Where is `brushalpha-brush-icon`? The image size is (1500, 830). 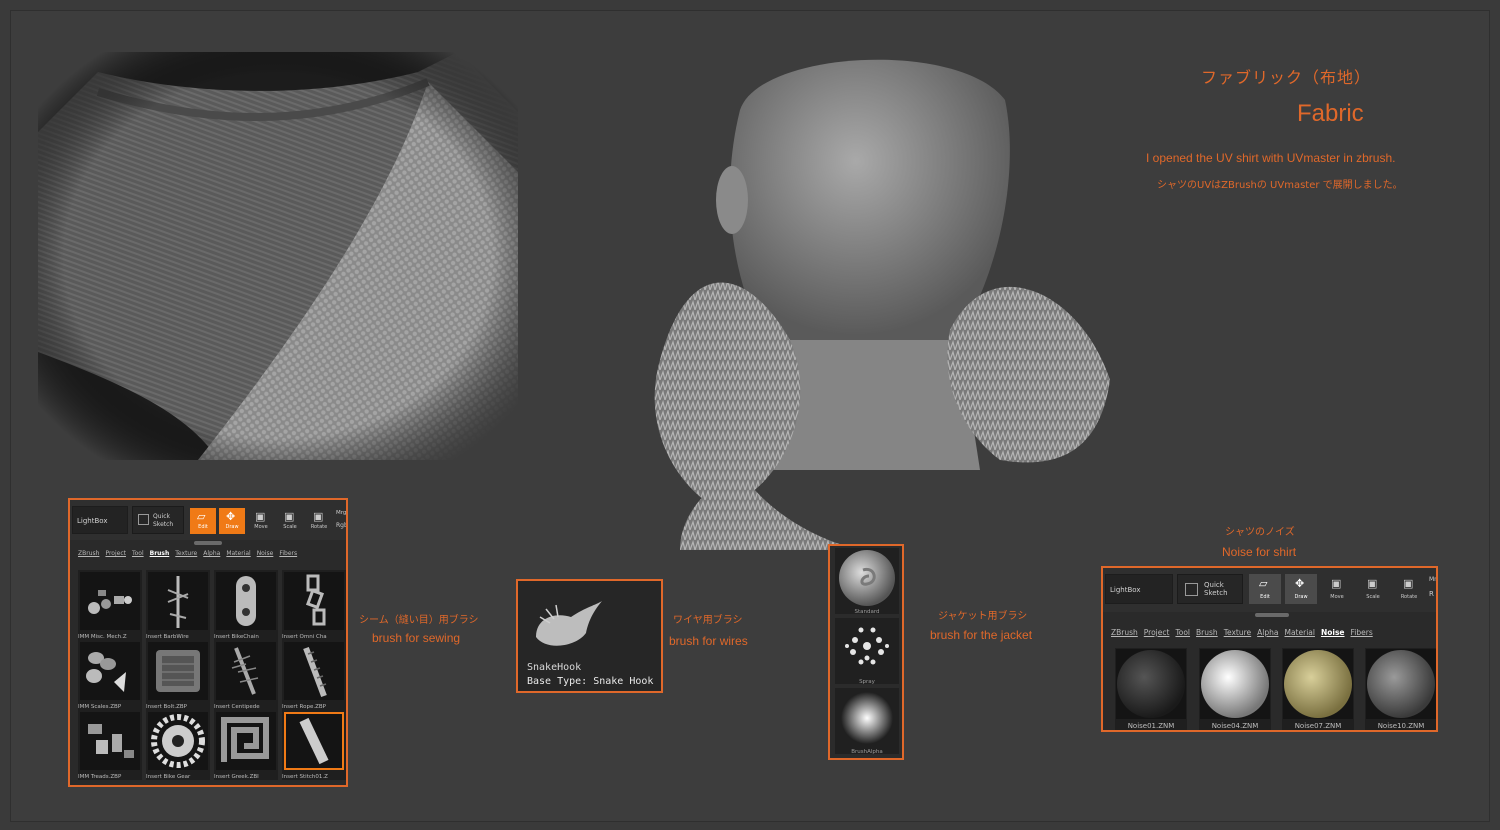 brushalpha-brush-icon is located at coordinates (867, 718).